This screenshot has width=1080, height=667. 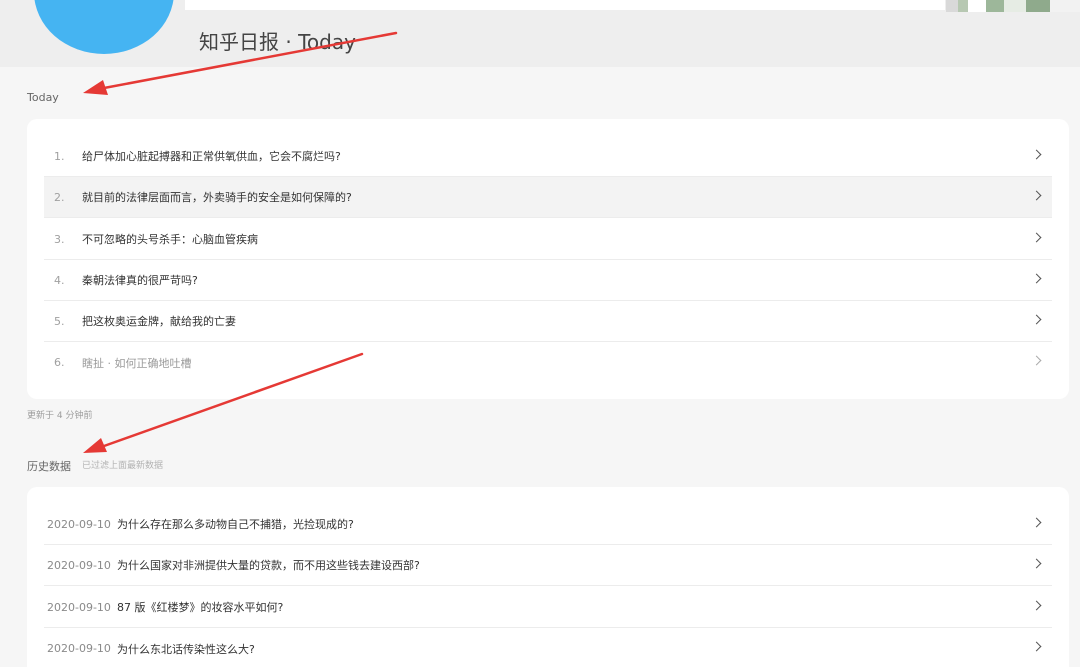 I want to click on item-title: 不可忽略的头号杀手：心脑血管疾病, so click(x=170, y=239).